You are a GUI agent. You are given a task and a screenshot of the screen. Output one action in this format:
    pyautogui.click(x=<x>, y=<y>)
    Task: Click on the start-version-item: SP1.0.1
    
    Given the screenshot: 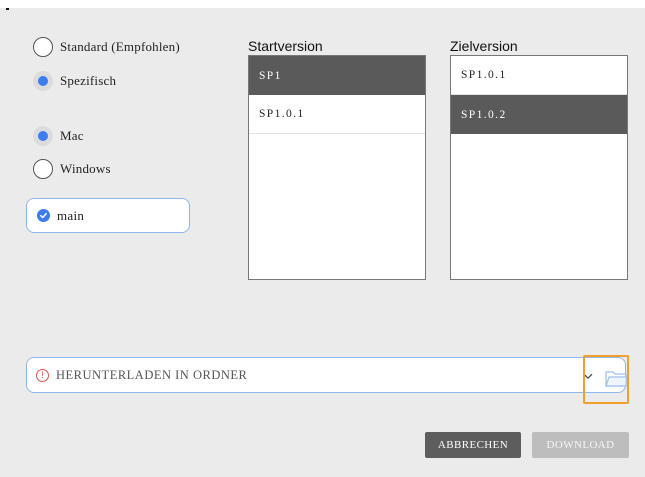 What is the action you would take?
    pyautogui.click(x=337, y=114)
    